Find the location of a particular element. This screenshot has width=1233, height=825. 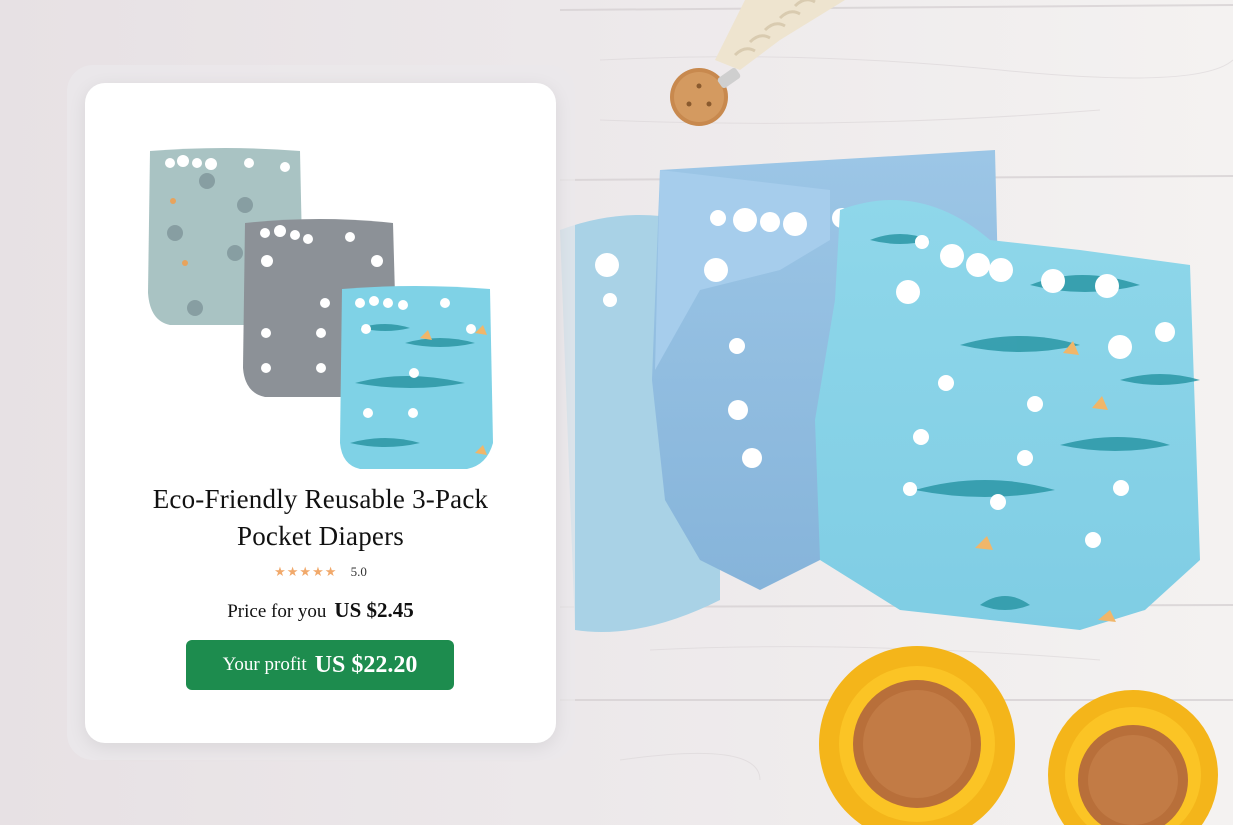

rating-value: 5.0 is located at coordinates (358, 571).